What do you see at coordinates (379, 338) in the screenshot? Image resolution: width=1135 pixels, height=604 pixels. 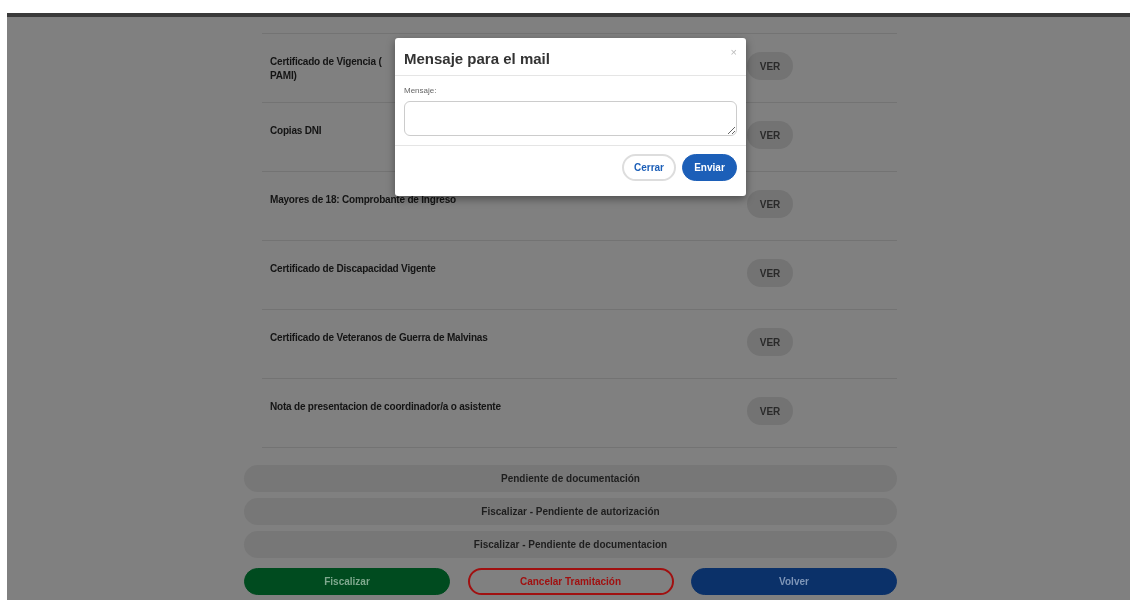 I see `document-title: Certificado de Veteranos de Guerra de Malvinas` at bounding box center [379, 338].